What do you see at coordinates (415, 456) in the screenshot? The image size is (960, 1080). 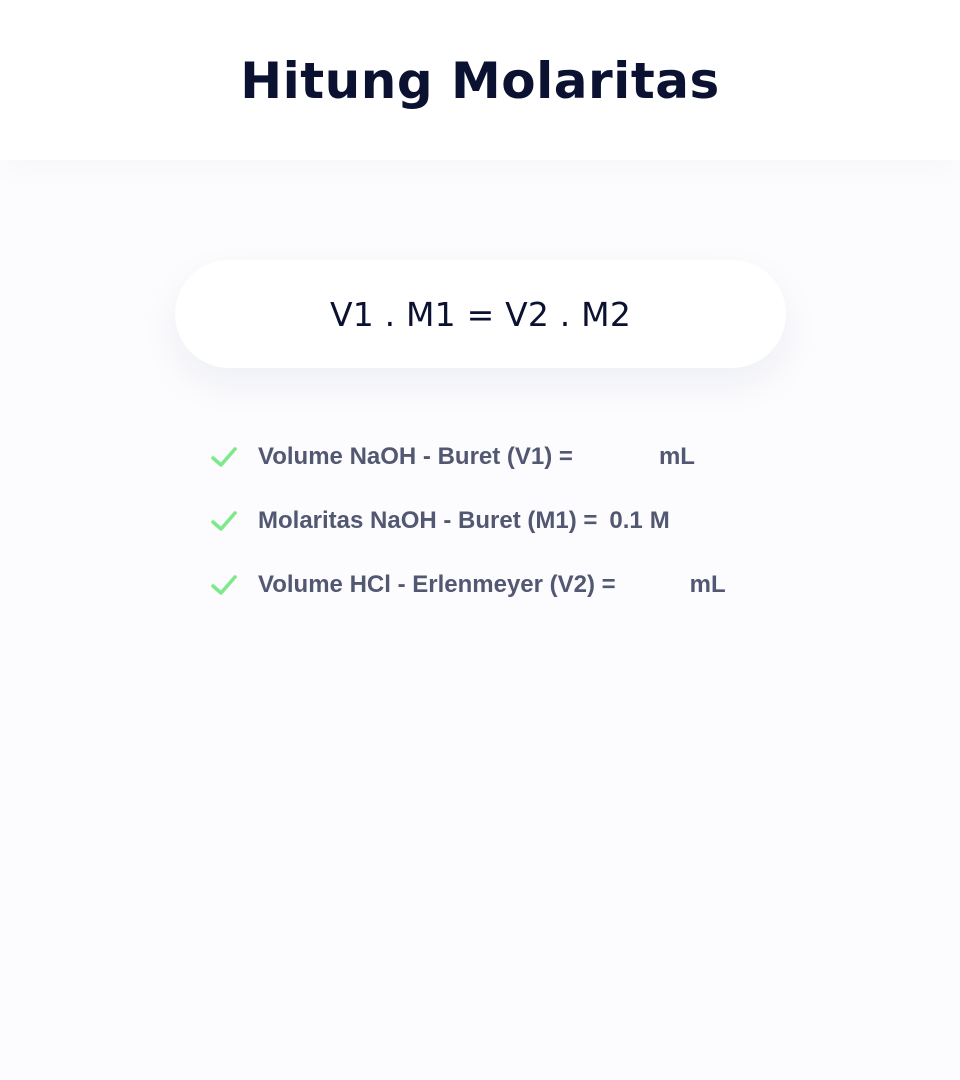 I see `volume-naoh-label: Volume NaOH - Buret (V1) =` at bounding box center [415, 456].